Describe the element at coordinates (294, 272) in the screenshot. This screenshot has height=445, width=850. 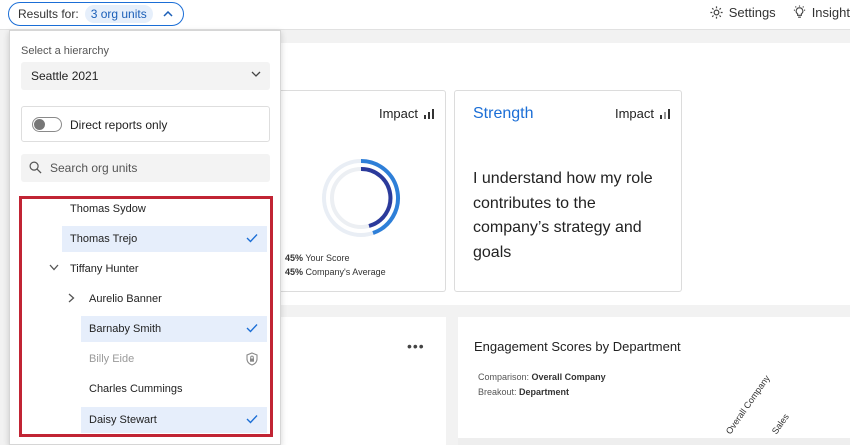
I see `company-average-pct: 45%` at that location.